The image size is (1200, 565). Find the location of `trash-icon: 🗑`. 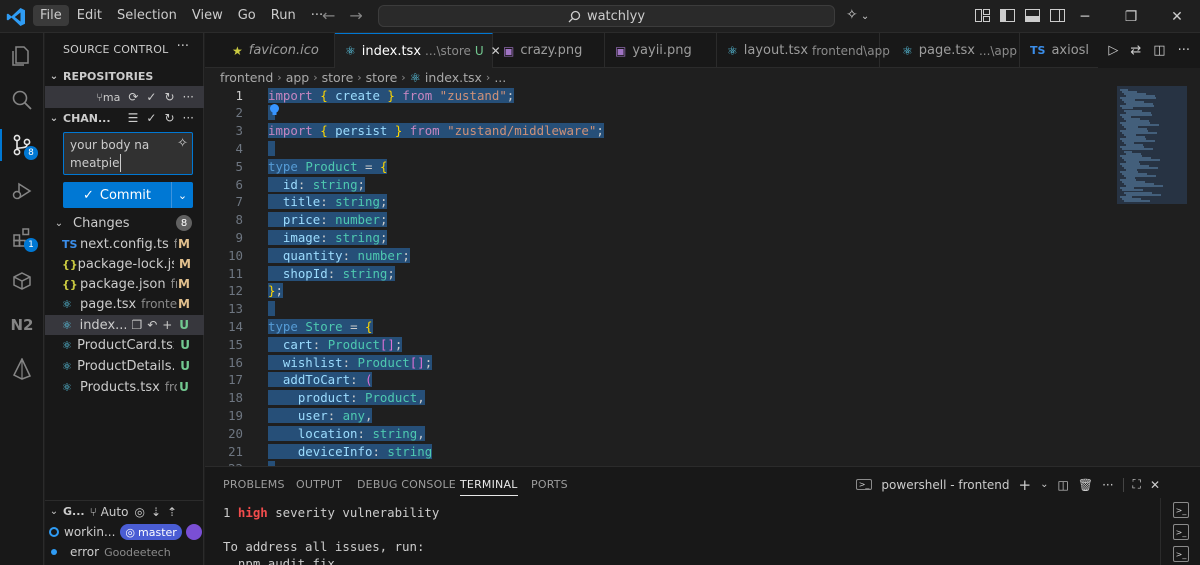

trash-icon: 🗑 is located at coordinates (1085, 485).